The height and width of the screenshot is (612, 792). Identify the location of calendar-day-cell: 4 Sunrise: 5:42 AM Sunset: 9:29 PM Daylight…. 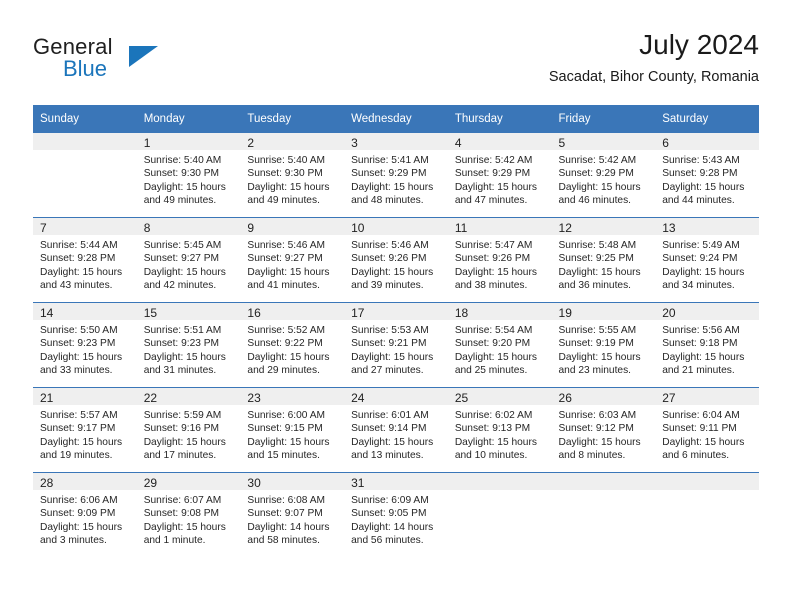
(499, 175).